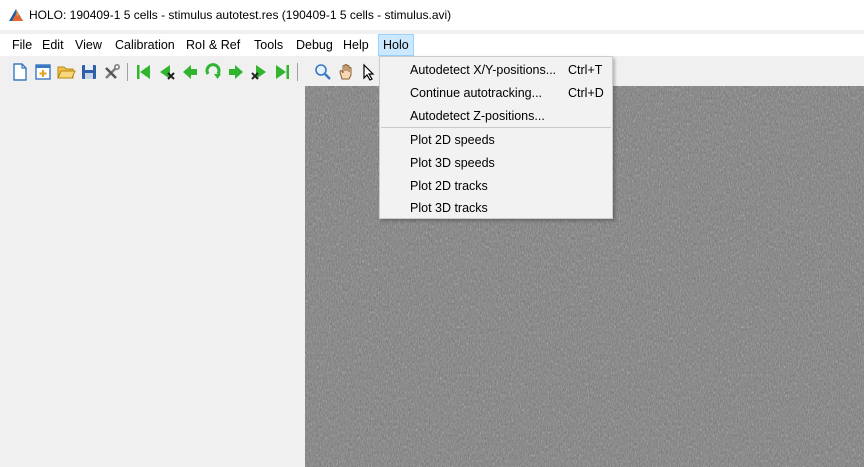  Describe the element at coordinates (396, 45) in the screenshot. I see `menu-holo: Holo` at that location.